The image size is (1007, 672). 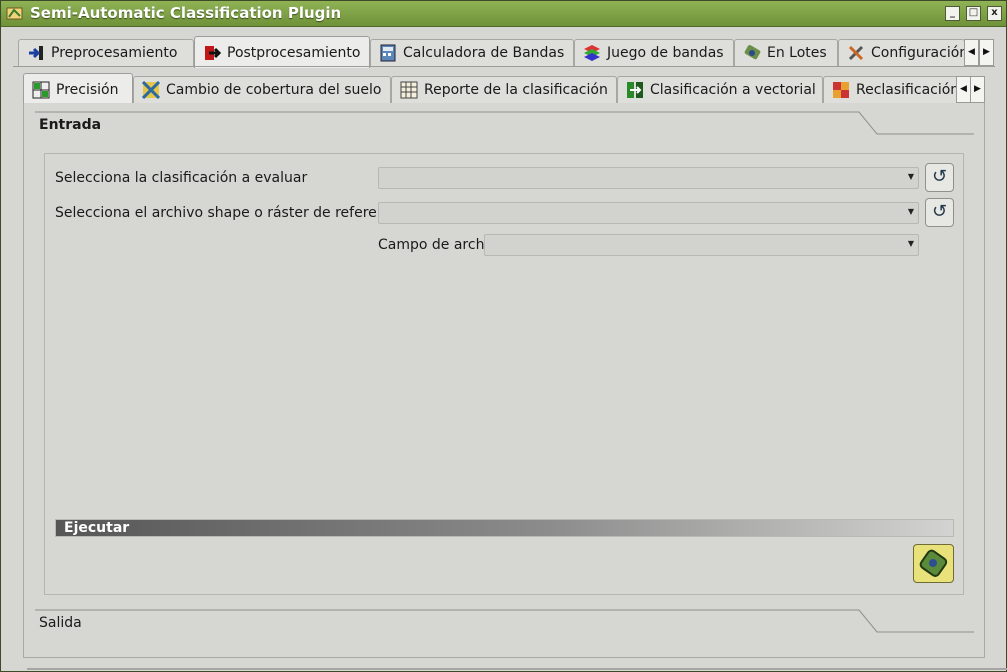 I want to click on field-label: Campo de archi, so click(x=433, y=245).